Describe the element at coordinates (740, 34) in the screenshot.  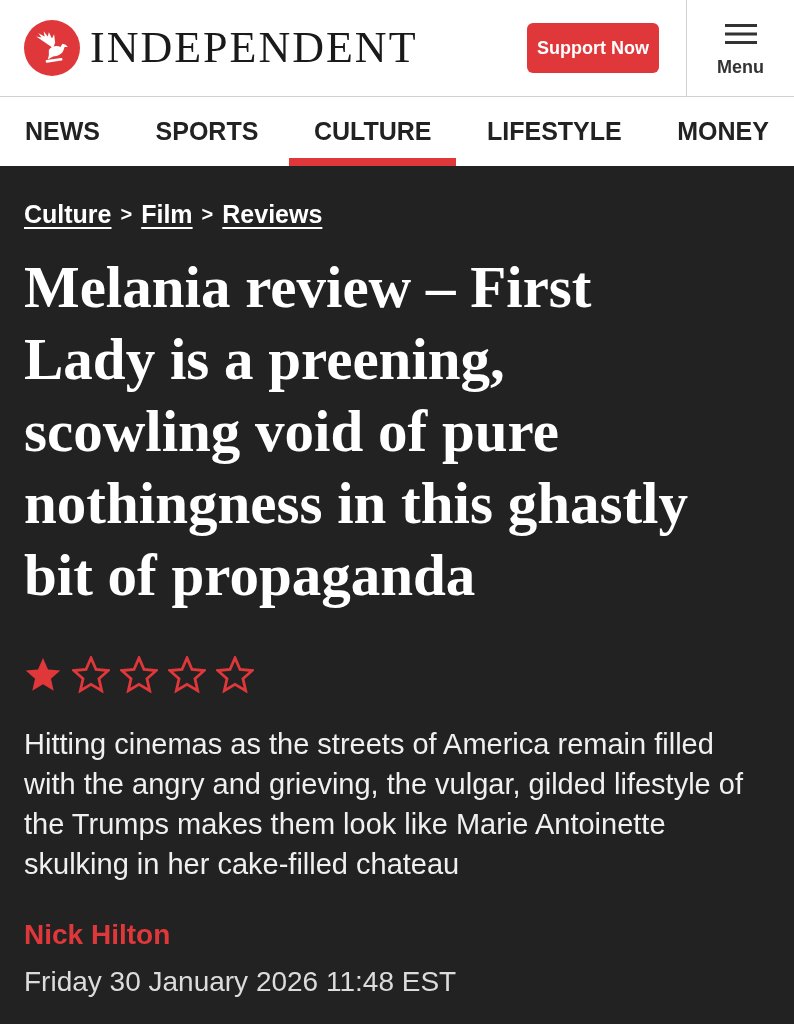
I see `menu-icon` at that location.